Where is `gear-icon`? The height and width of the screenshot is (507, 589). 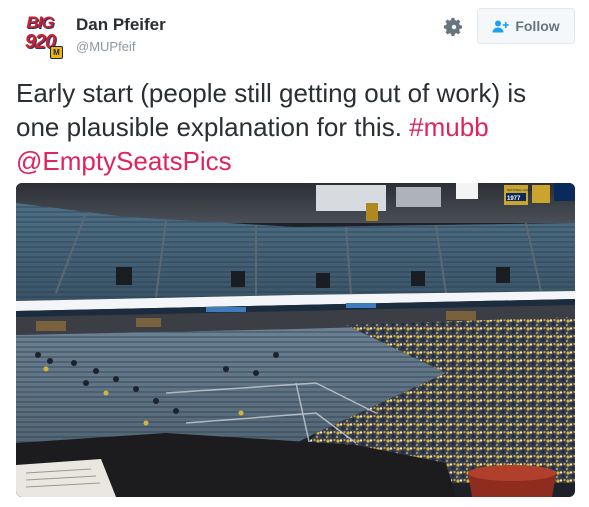 gear-icon is located at coordinates (454, 27).